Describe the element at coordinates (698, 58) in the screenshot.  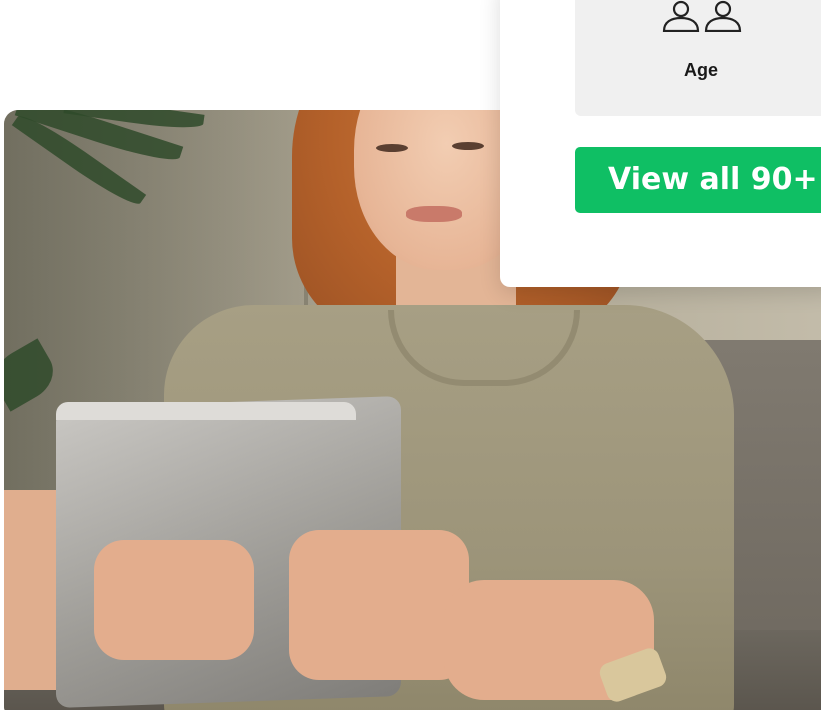
I see `category-tile-age: Age` at that location.